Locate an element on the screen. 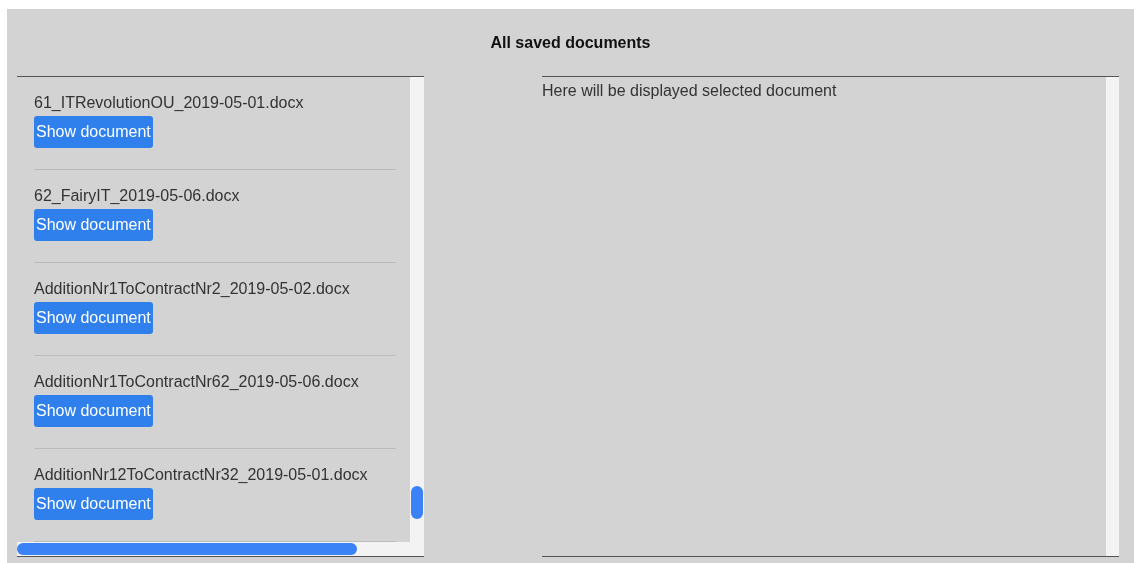  document-filename: AdditionNr1ToContractNr62_2019-05-06.docx is located at coordinates (197, 382).